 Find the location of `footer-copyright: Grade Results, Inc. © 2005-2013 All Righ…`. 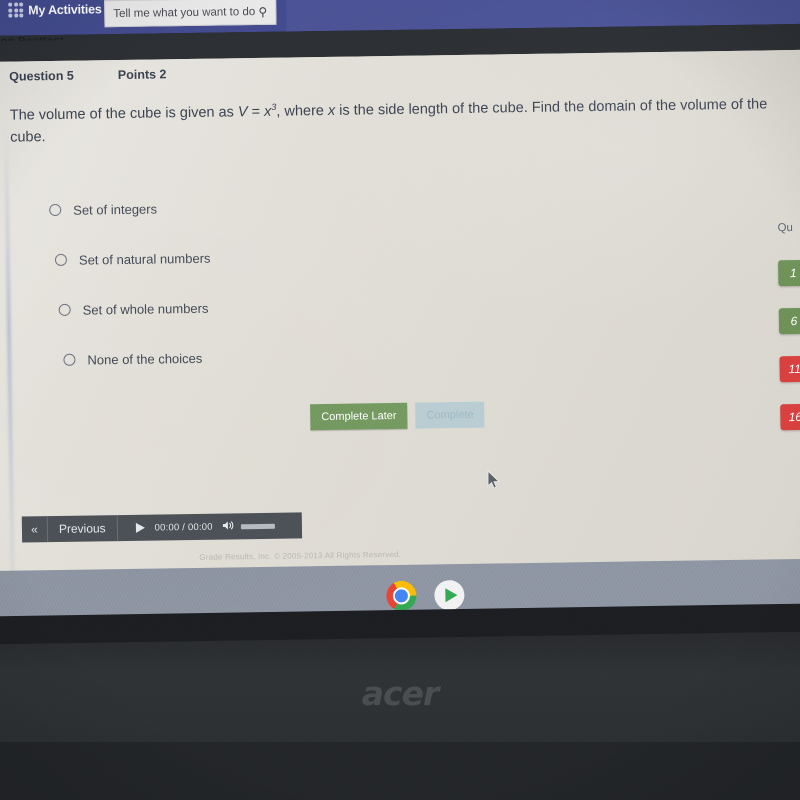

footer-copyright: Grade Results, Inc. © 2005-2013 All Righ… is located at coordinates (300, 555).